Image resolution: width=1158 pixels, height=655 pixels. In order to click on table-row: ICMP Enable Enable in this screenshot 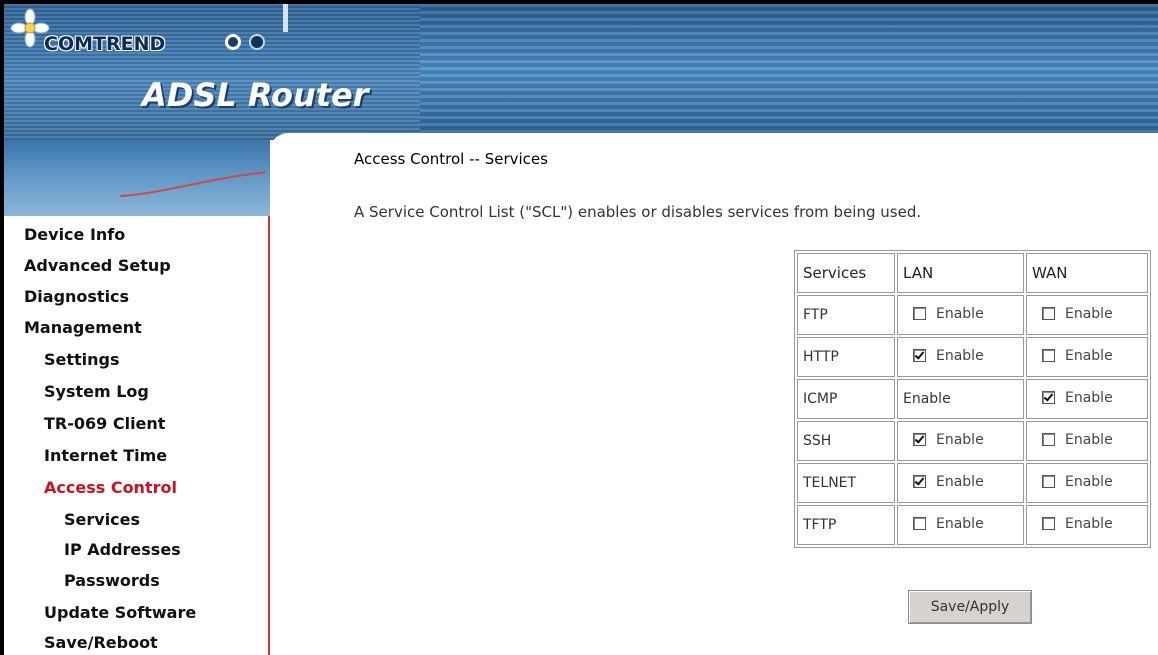, I will do `click(972, 399)`.